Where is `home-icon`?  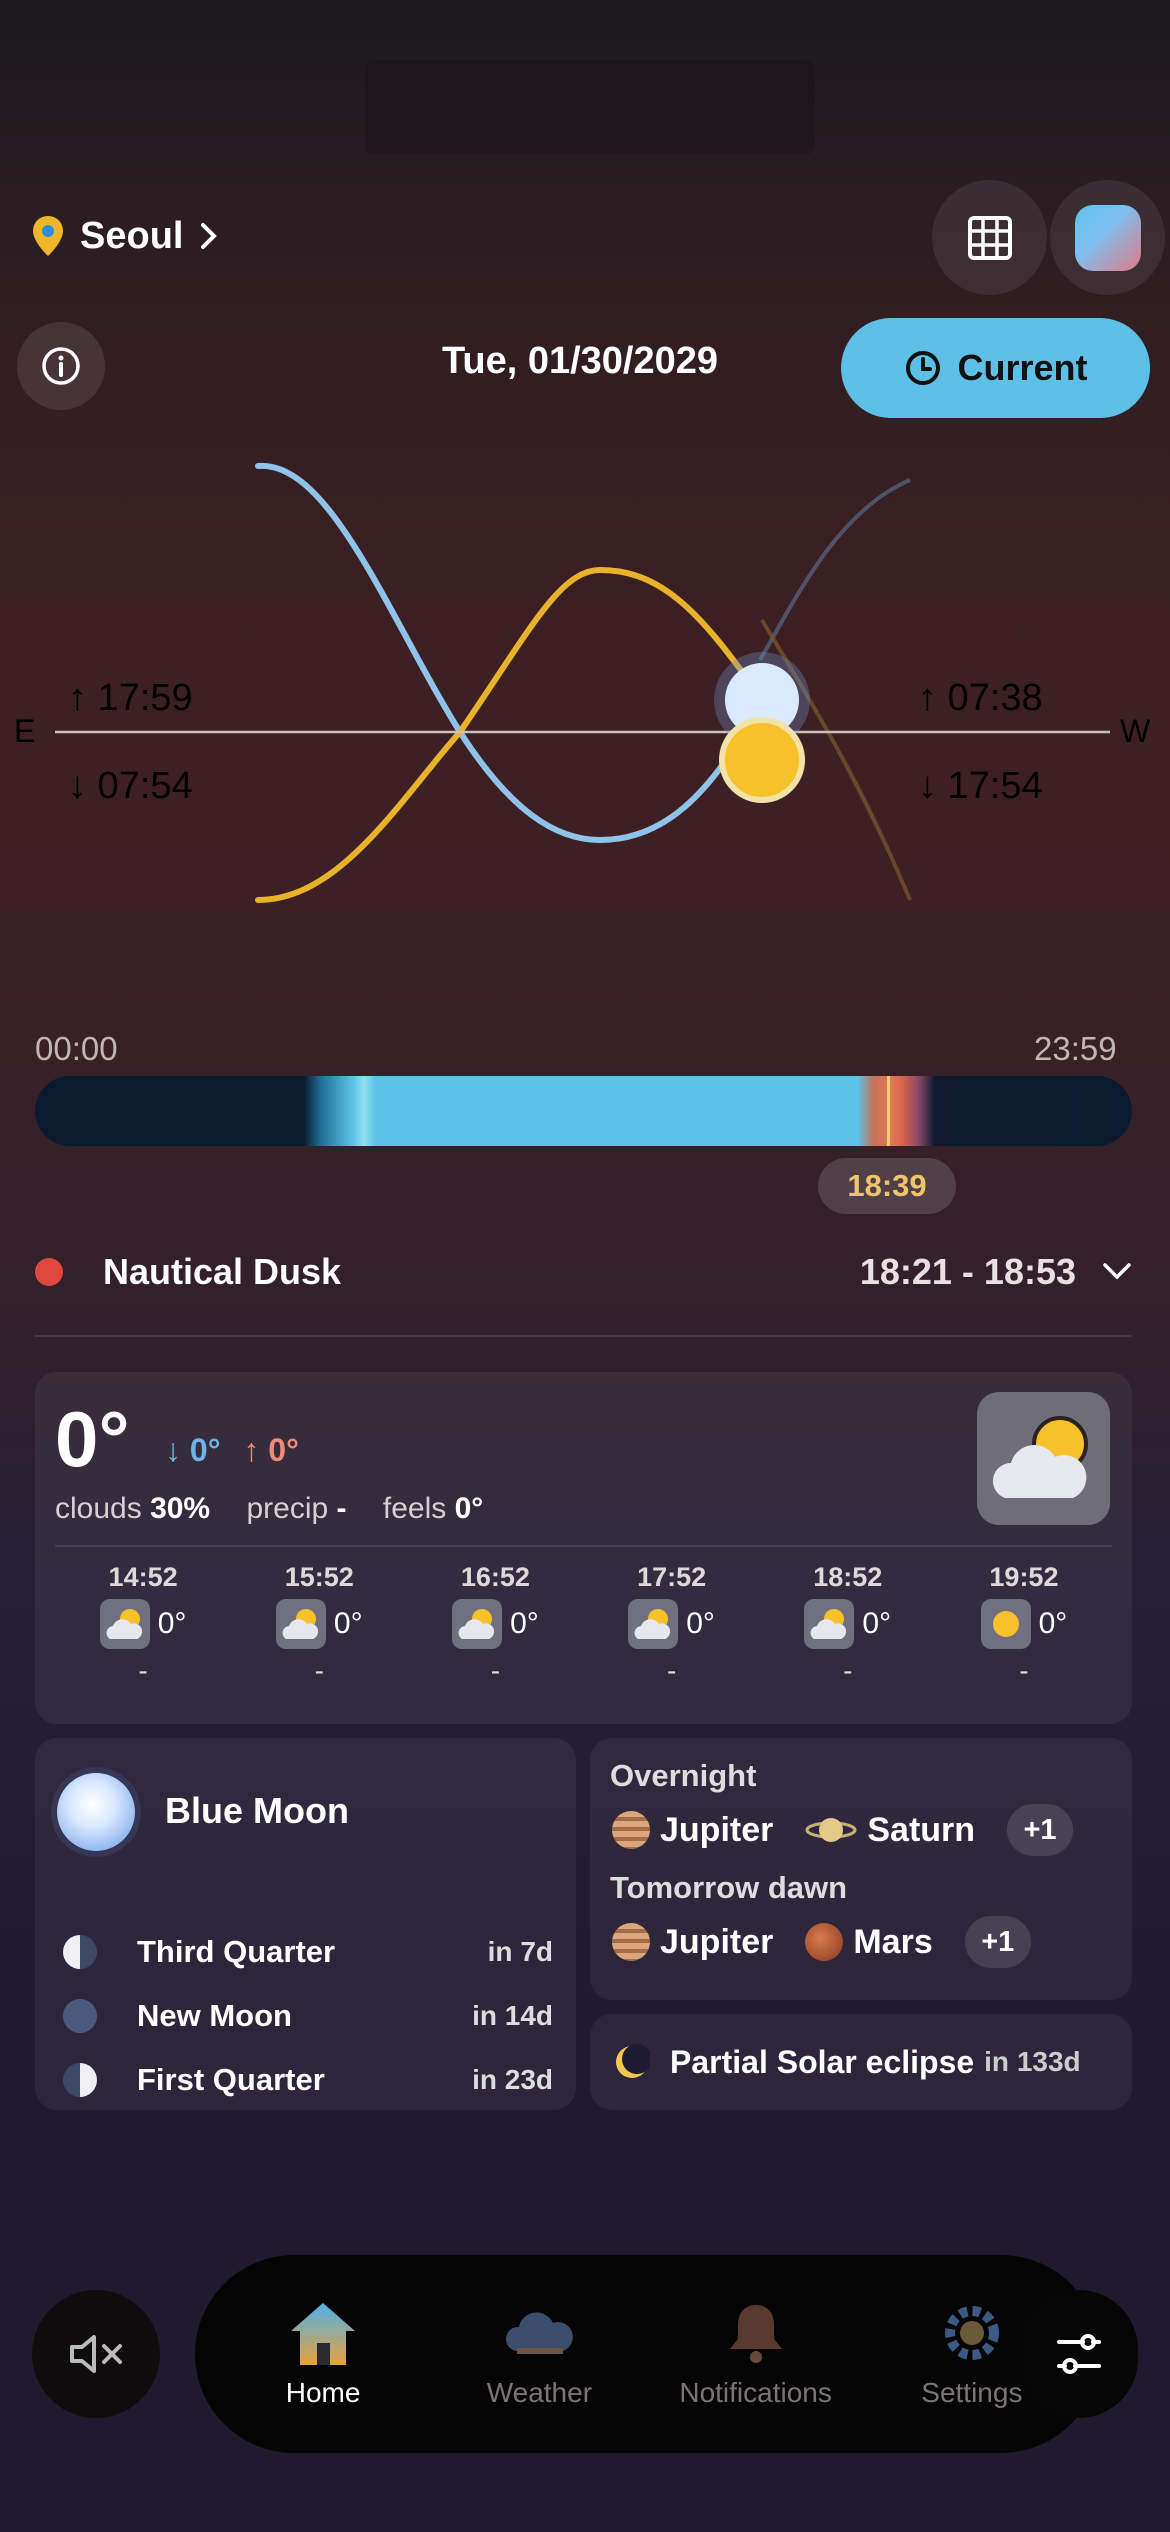
home-icon is located at coordinates (323, 2334).